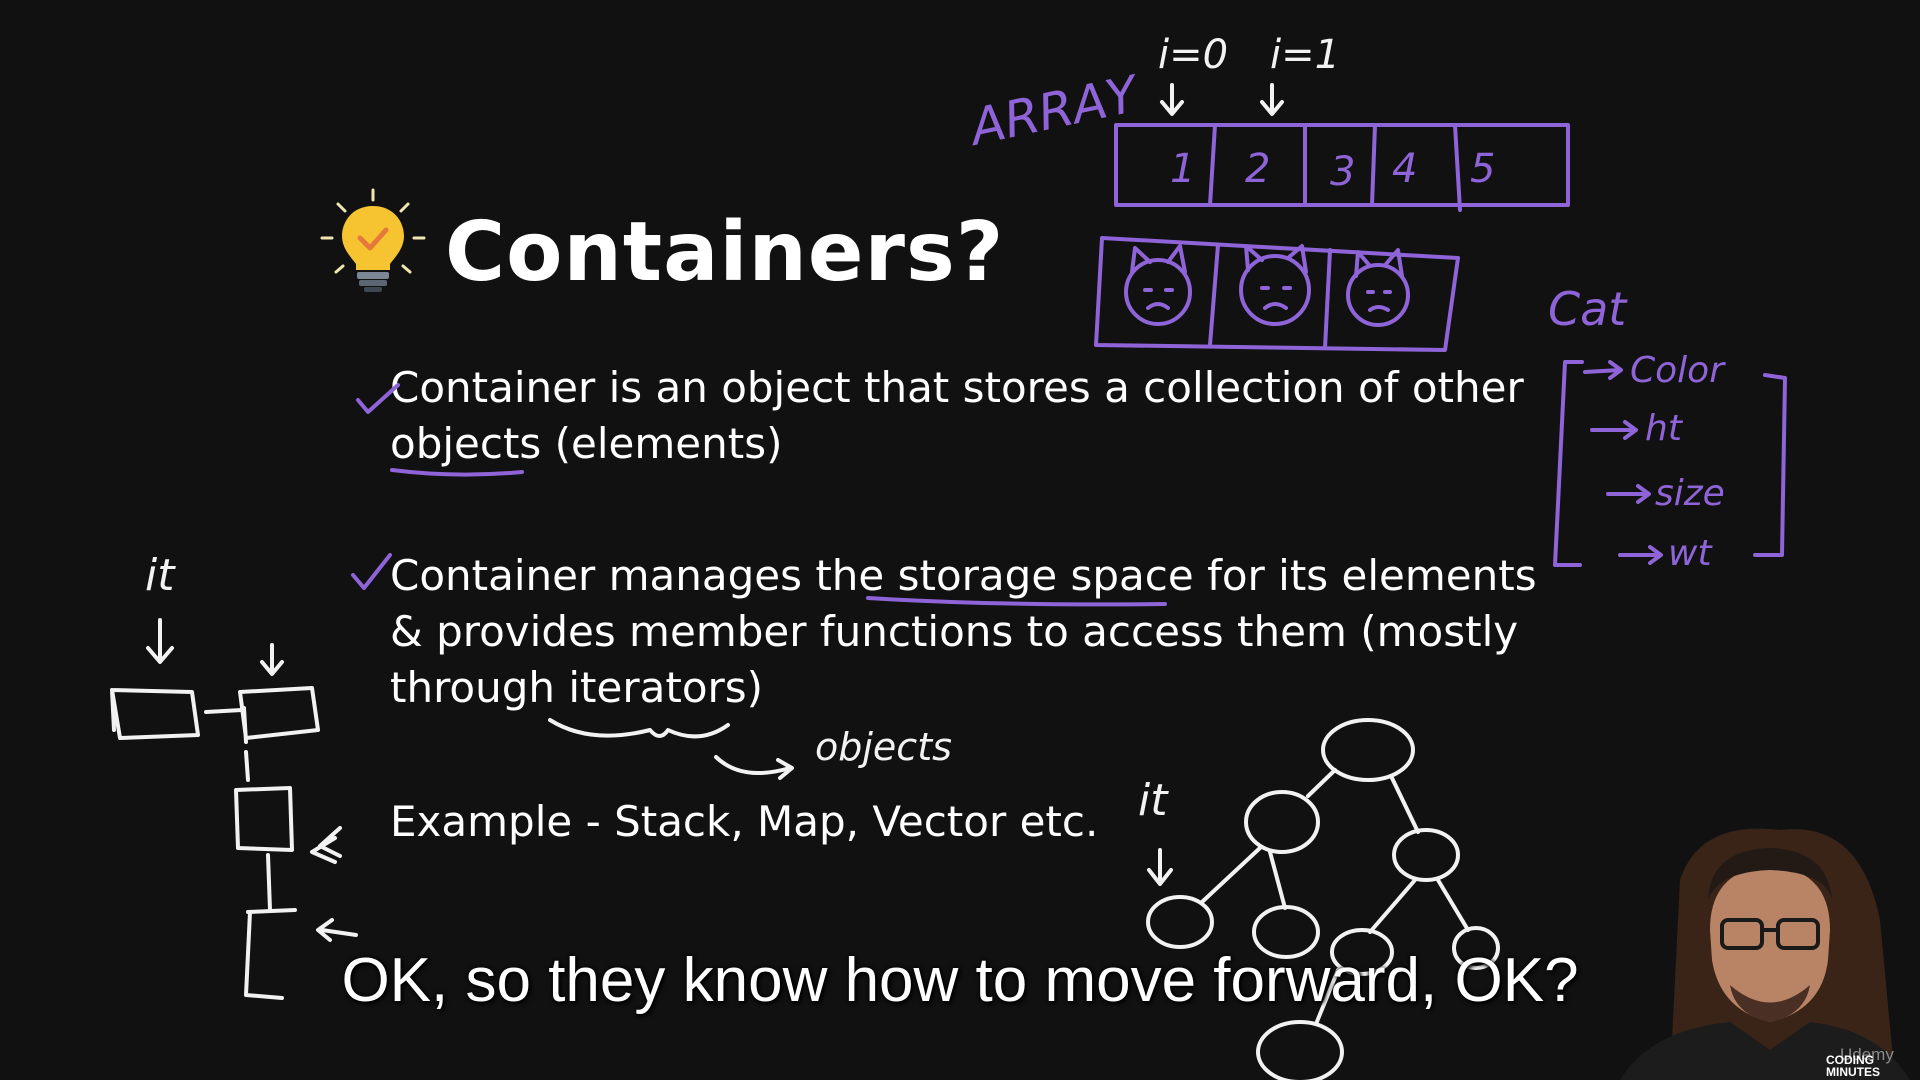 Image resolution: width=1920 pixels, height=1080 pixels. I want to click on underline-storage-space, so click(1016, 601).